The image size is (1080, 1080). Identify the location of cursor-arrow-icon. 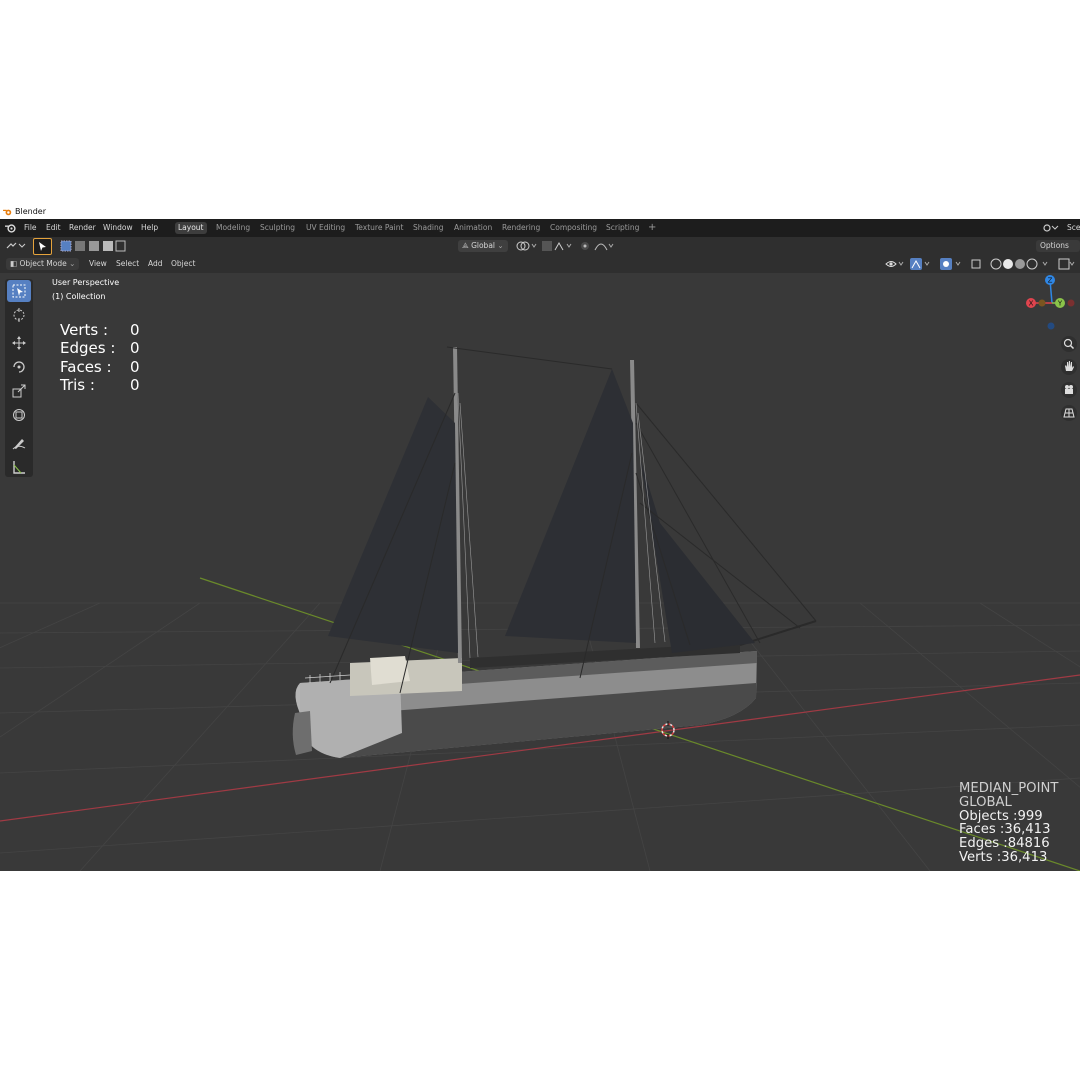
(42, 246).